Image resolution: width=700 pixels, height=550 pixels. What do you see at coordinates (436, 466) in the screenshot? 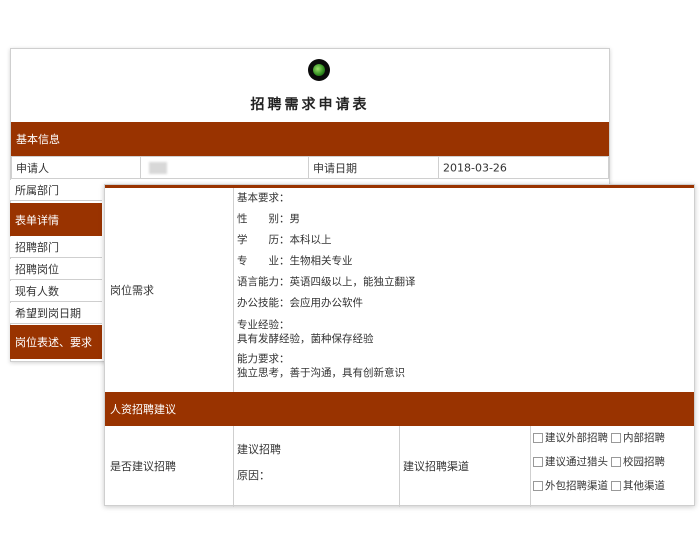
I see `channel-label: 建议招聘渠道` at bounding box center [436, 466].